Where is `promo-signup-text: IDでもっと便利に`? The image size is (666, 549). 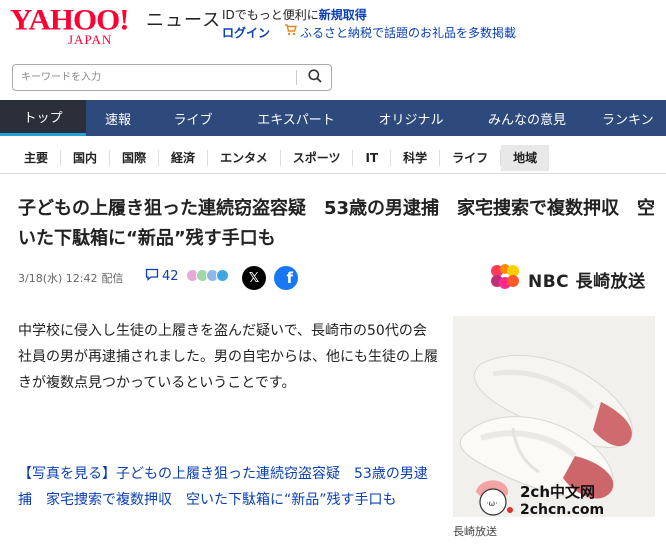 promo-signup-text: IDでもっと便利に is located at coordinates (270, 15).